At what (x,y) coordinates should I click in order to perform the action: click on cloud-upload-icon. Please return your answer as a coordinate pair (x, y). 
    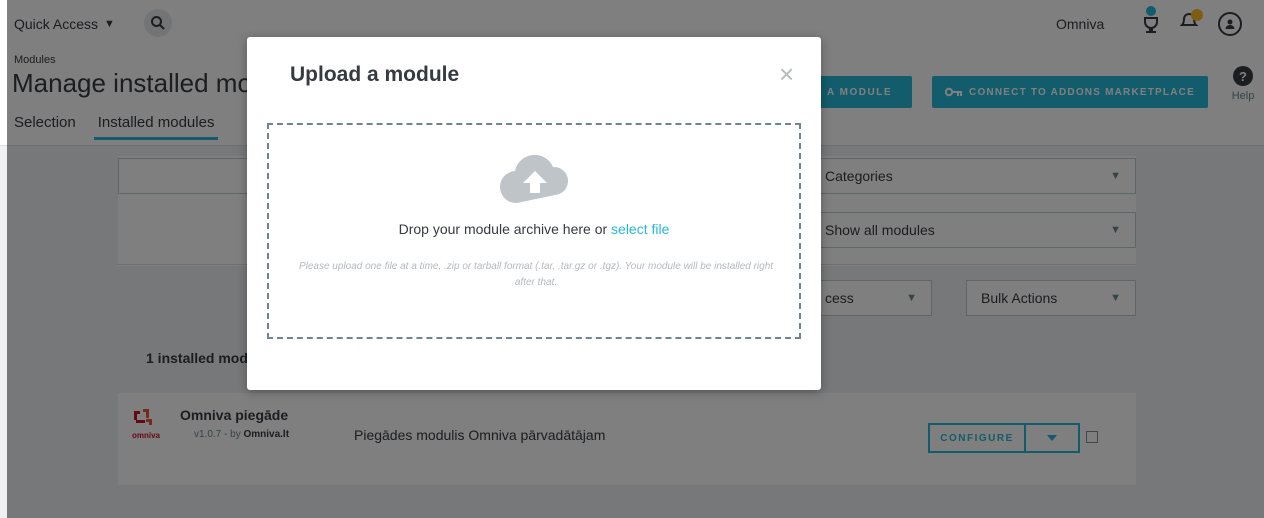
    Looking at the image, I should click on (534, 179).